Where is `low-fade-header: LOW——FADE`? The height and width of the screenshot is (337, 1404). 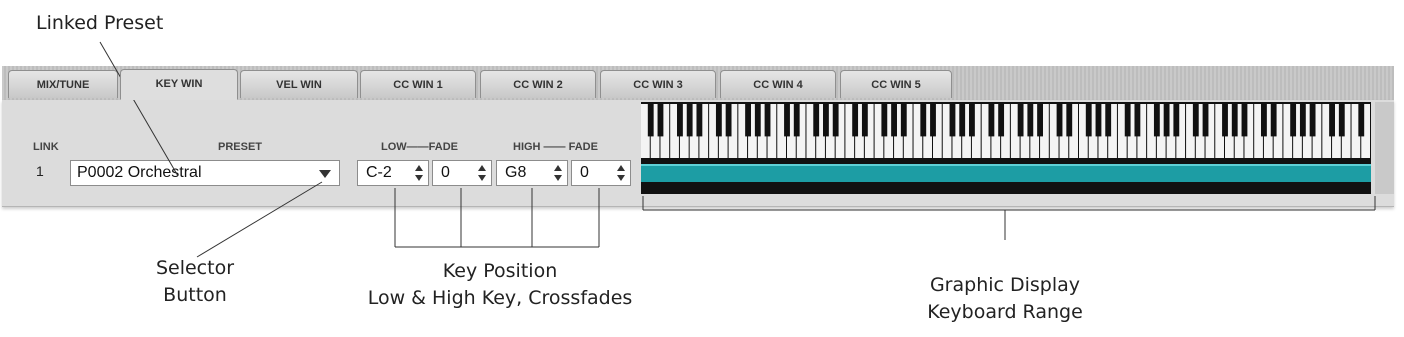
low-fade-header: LOW——FADE is located at coordinates (419, 147).